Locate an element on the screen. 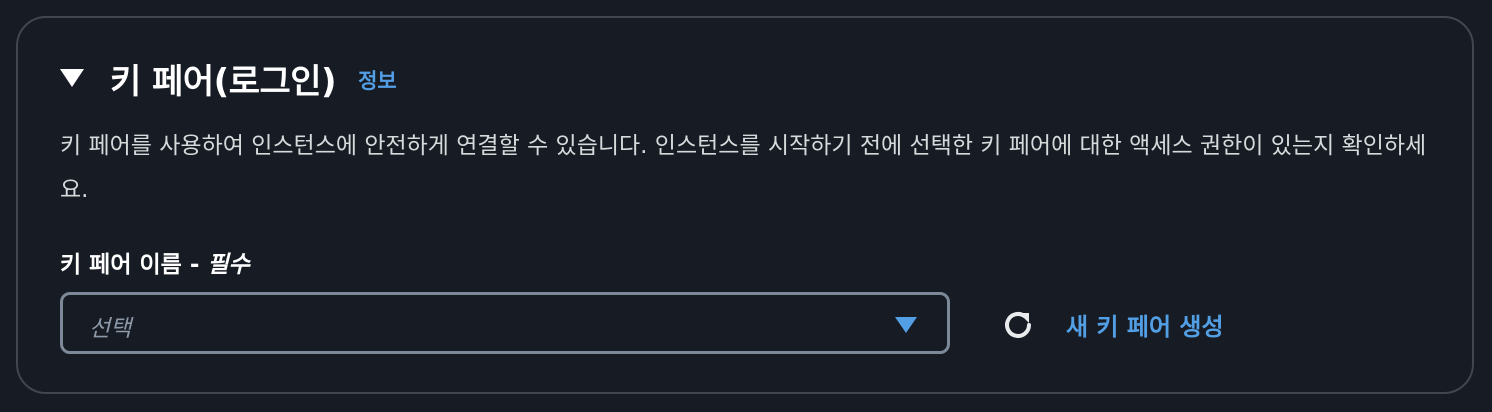 The width and height of the screenshot is (1492, 412). caret-down-icon is located at coordinates (72, 78).